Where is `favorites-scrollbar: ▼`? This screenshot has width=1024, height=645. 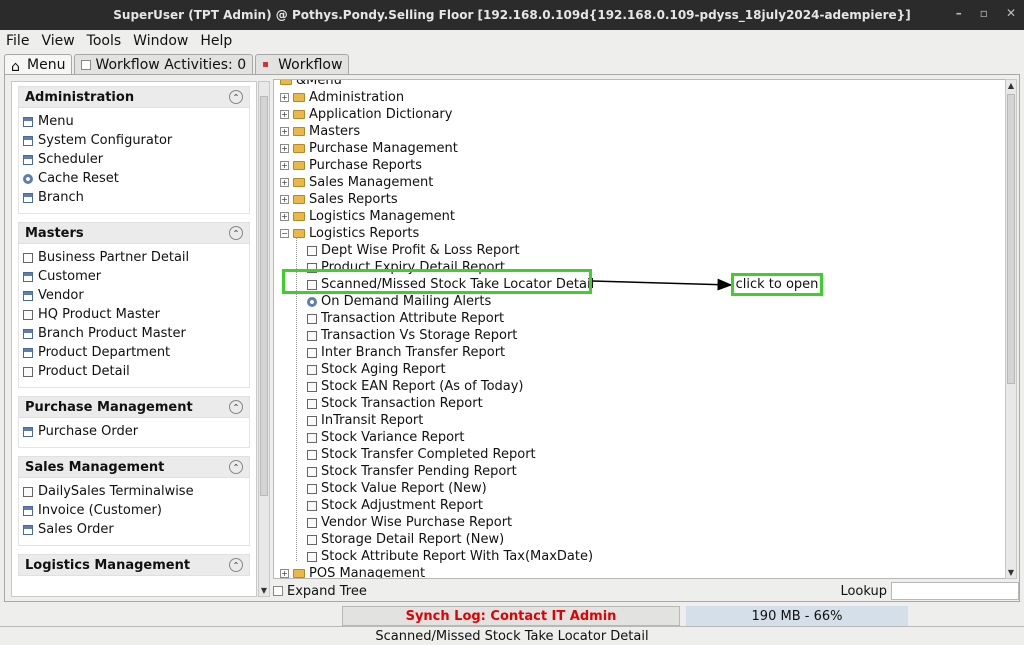
favorites-scrollbar: ▼ is located at coordinates (264, 339).